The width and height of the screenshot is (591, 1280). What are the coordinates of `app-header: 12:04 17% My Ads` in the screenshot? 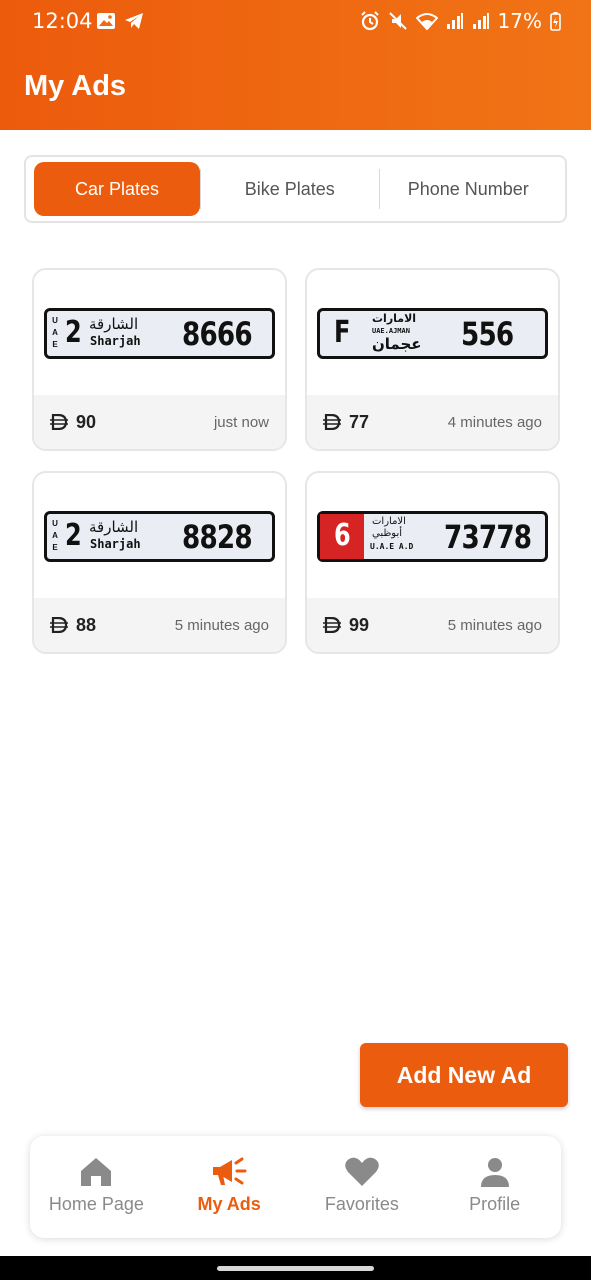 It's located at (295, 65).